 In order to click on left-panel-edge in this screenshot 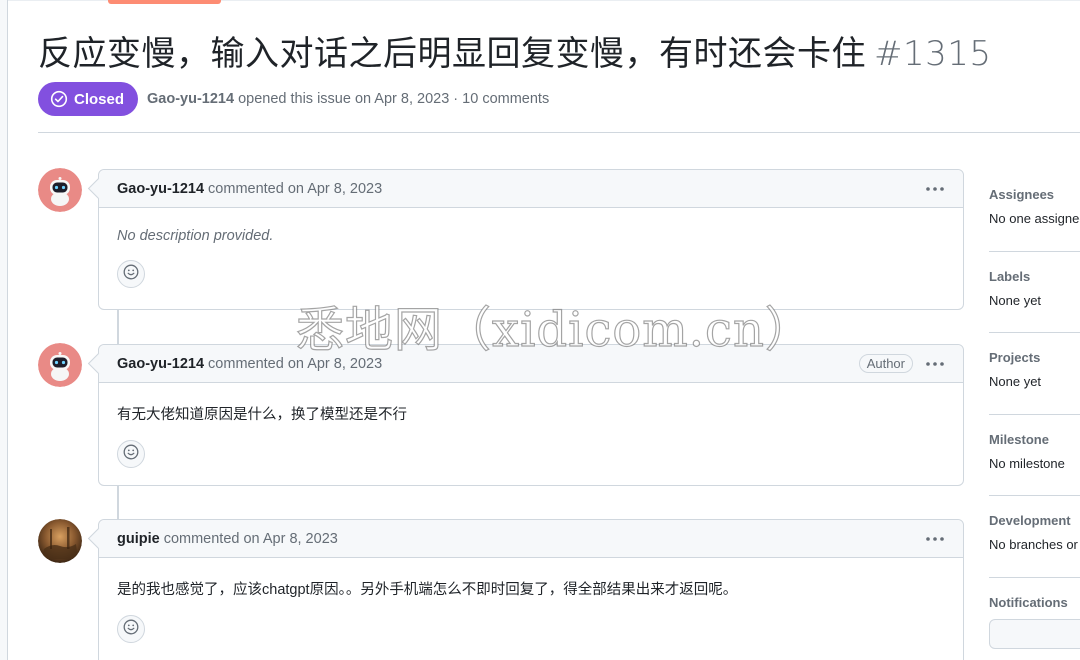, I will do `click(4, 330)`.